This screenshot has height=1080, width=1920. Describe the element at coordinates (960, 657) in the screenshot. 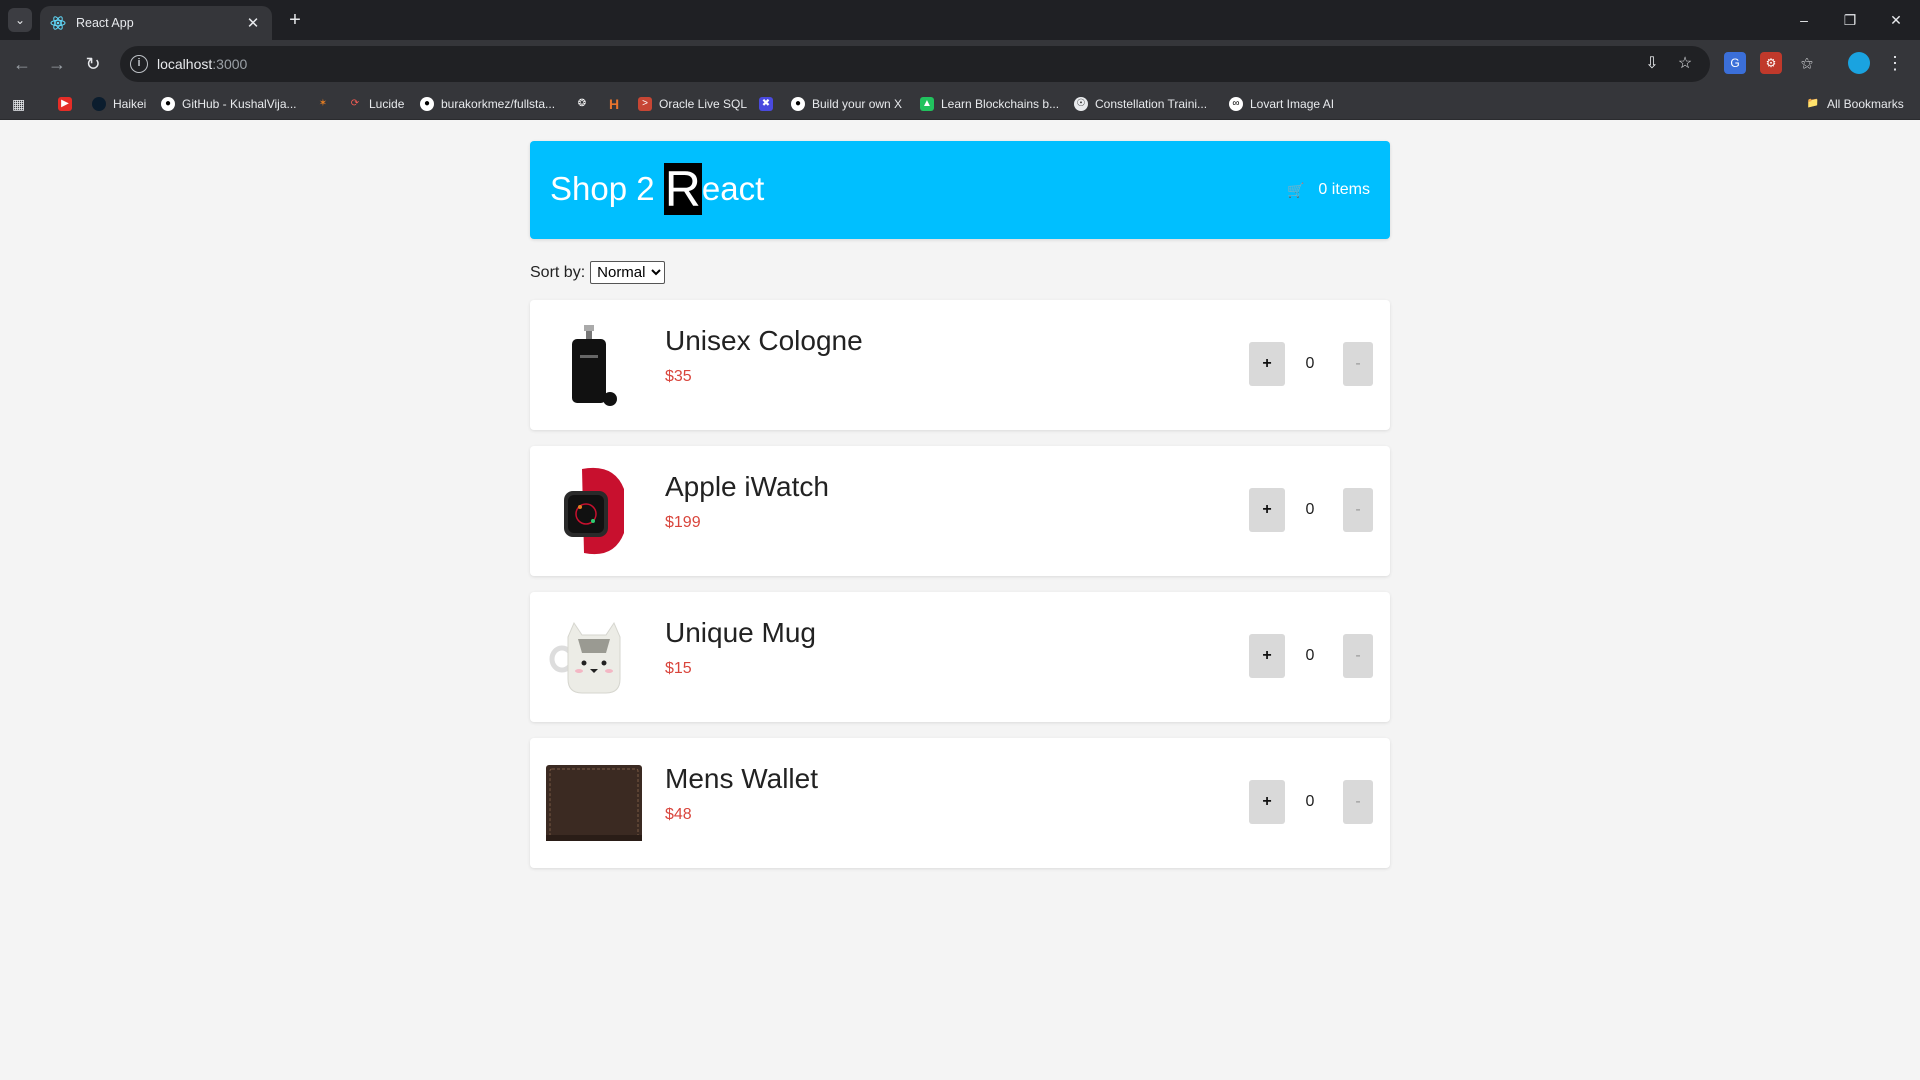

I see `product-card: Unique Mug $15 + 0 -` at that location.